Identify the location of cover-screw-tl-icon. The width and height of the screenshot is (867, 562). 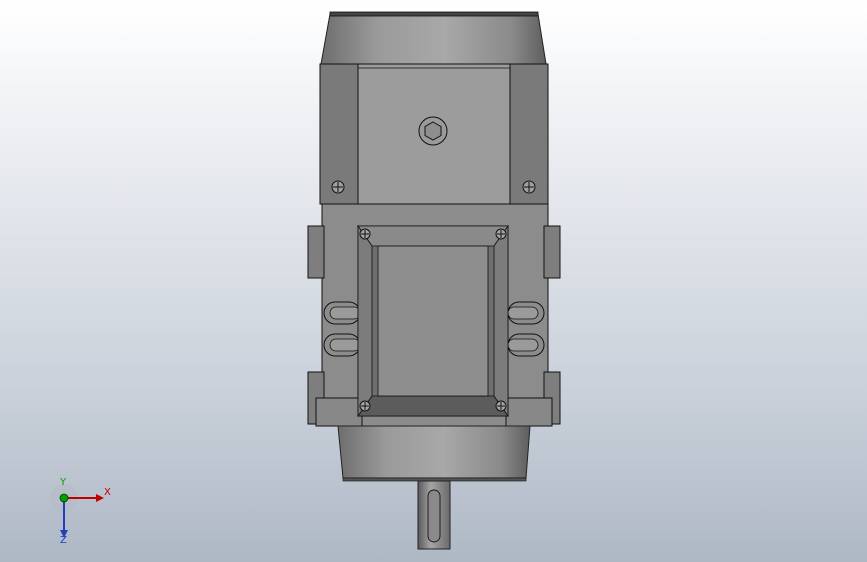
(365, 234).